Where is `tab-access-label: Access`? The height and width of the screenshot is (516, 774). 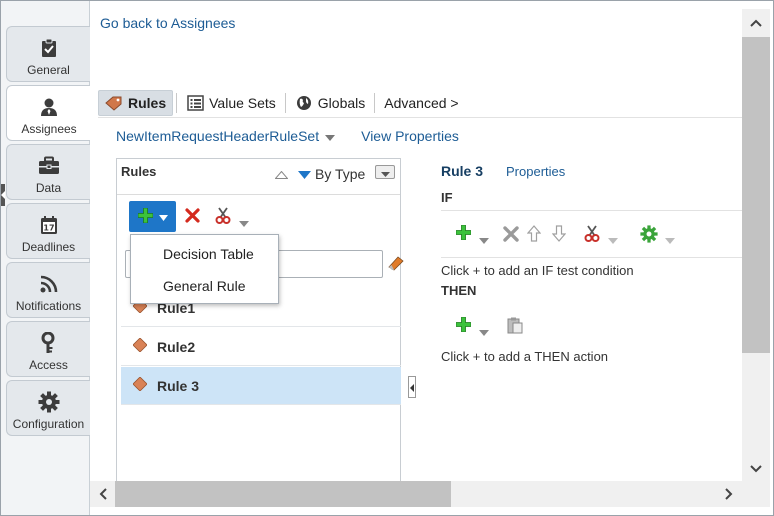
tab-access-label: Access is located at coordinates (48, 365).